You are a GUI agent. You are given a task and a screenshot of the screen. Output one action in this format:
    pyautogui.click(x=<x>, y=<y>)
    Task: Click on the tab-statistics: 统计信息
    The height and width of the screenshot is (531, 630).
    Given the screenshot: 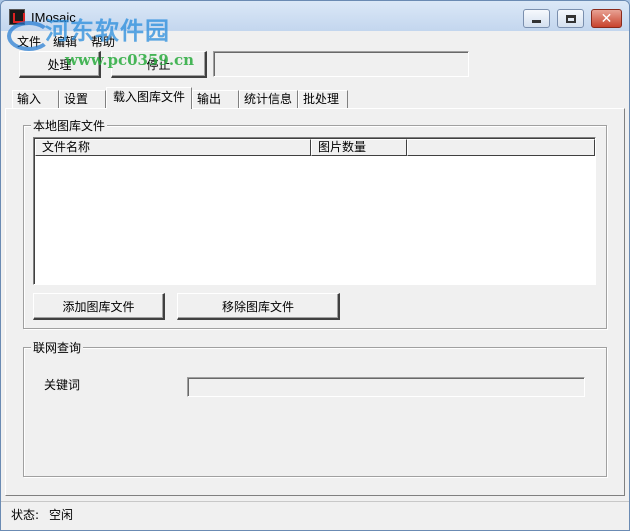 What is the action you would take?
    pyautogui.click(x=268, y=99)
    